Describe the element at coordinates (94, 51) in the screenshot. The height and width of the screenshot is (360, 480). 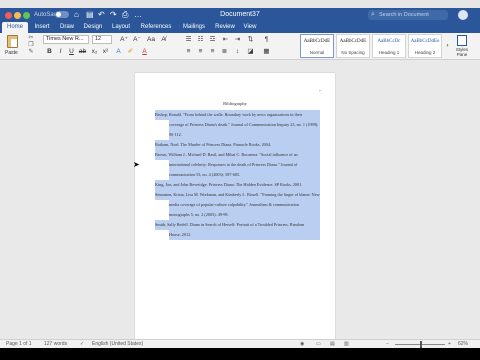
I see `subscript-icon: x₂` at that location.